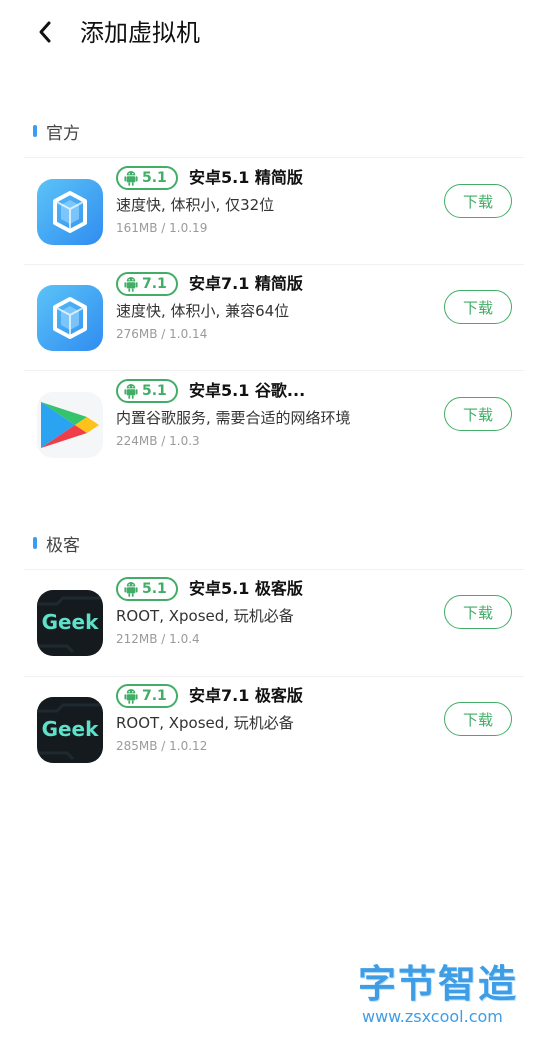  I want to click on vm-size-version: 212MB / 1.0.4, so click(158, 639).